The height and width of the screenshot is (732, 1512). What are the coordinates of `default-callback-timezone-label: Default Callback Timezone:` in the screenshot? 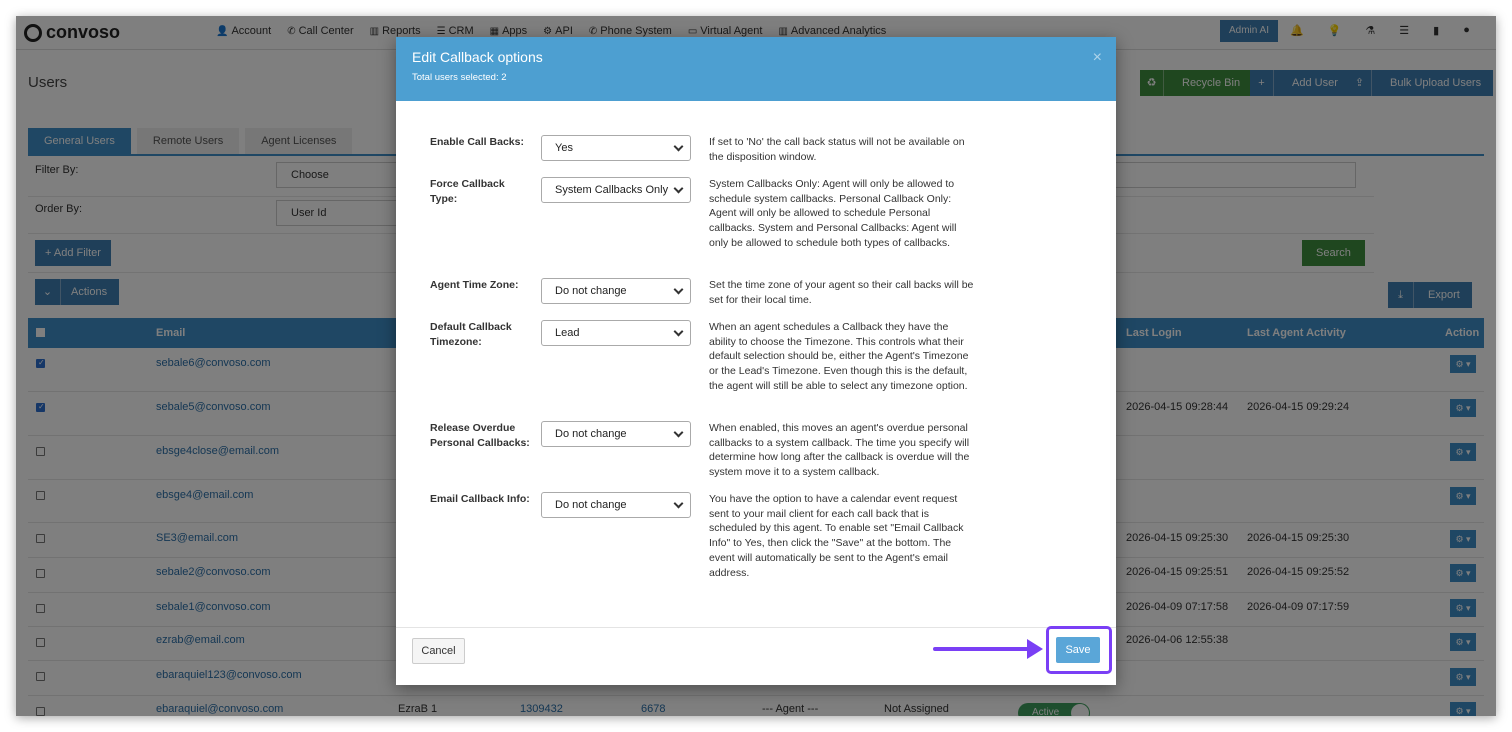 It's located at (471, 334).